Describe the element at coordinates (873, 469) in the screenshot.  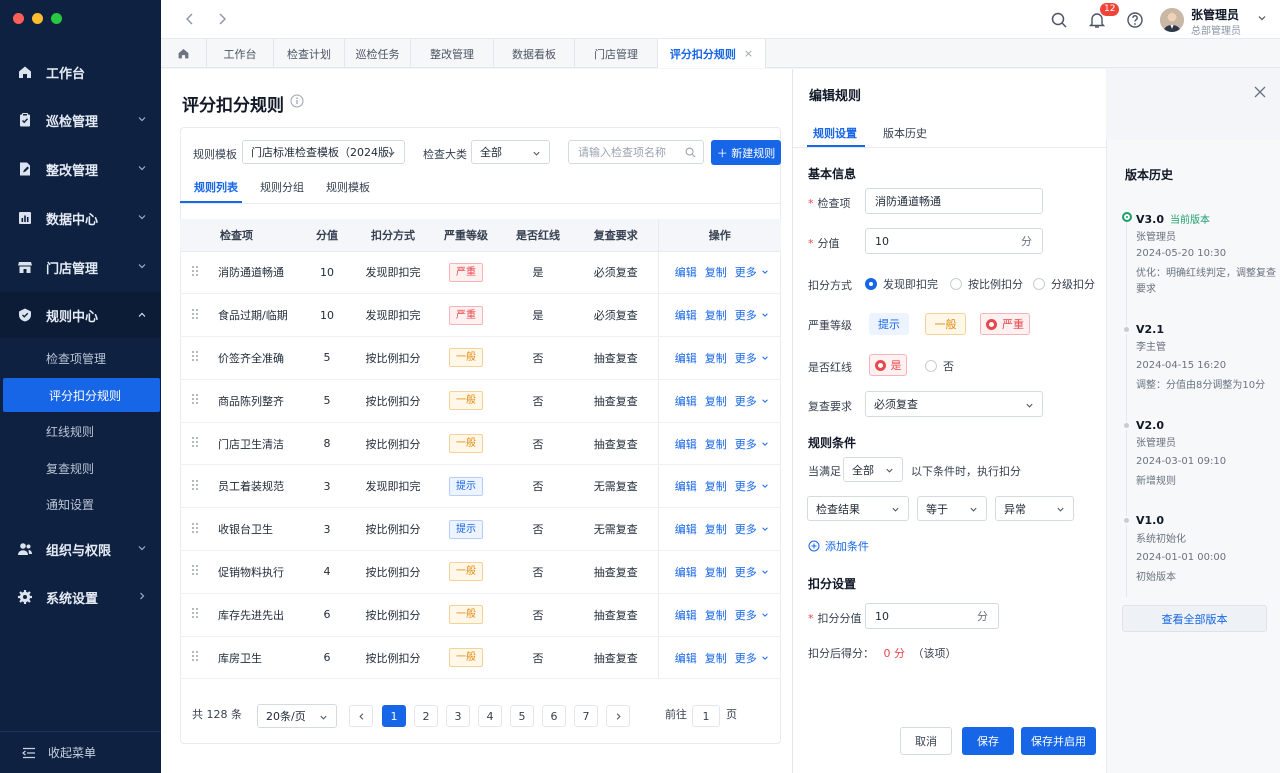
I see `condition-scope-select: 全部` at that location.